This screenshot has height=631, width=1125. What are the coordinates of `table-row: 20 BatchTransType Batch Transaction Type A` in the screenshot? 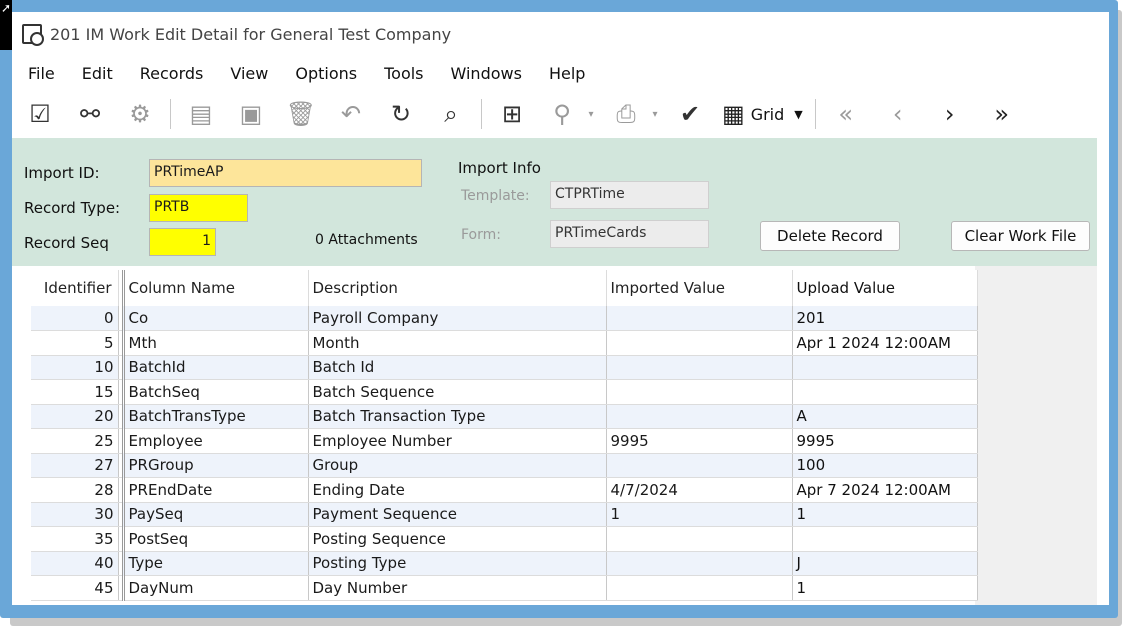 It's located at (504, 416).